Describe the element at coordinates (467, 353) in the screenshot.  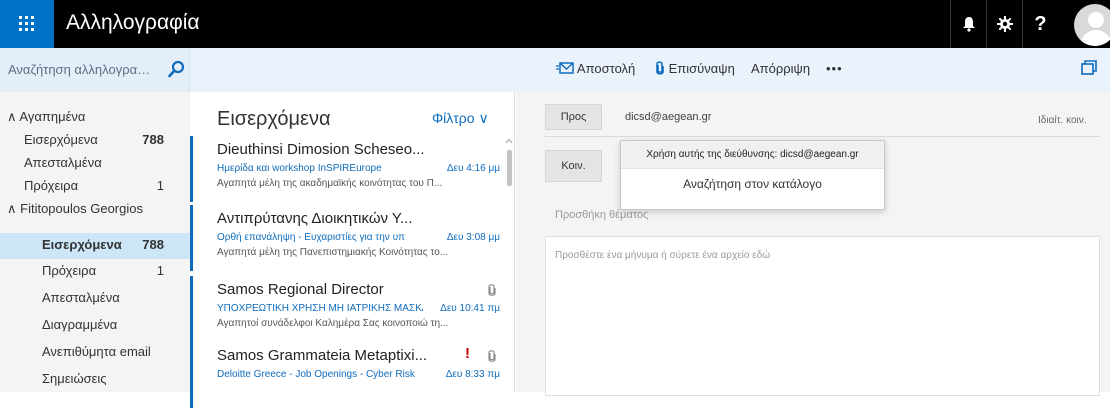
I see `important-icon: !` at that location.